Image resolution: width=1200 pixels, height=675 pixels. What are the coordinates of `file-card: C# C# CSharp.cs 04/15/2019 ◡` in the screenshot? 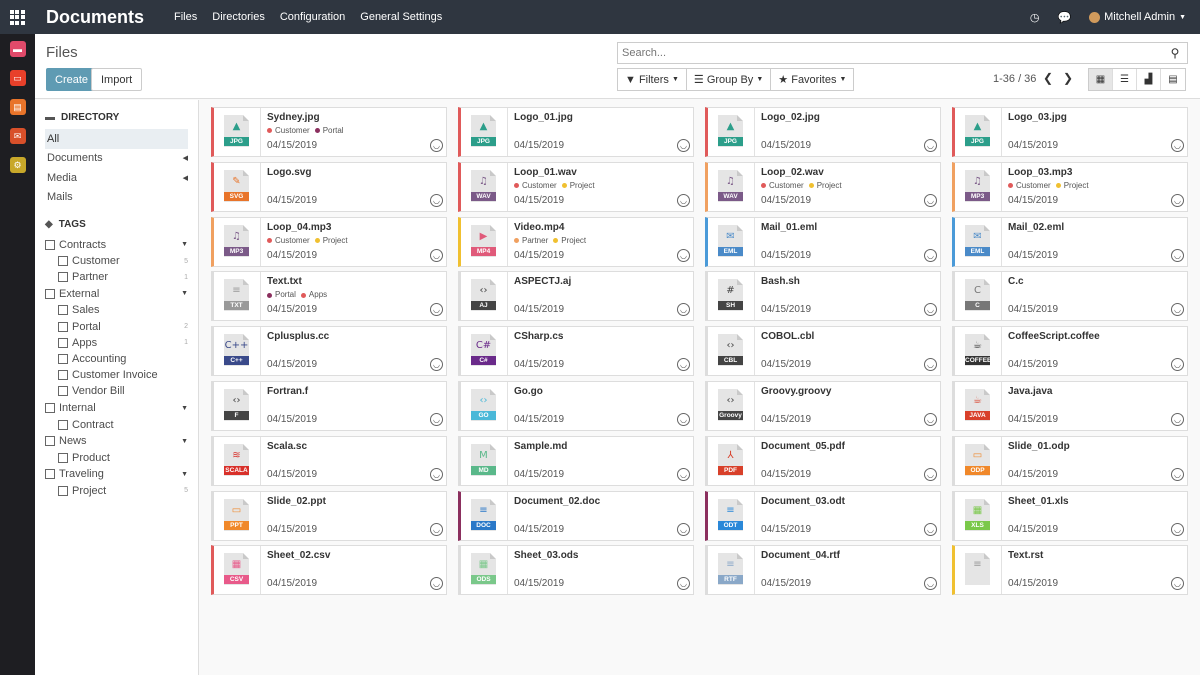 It's located at (576, 351).